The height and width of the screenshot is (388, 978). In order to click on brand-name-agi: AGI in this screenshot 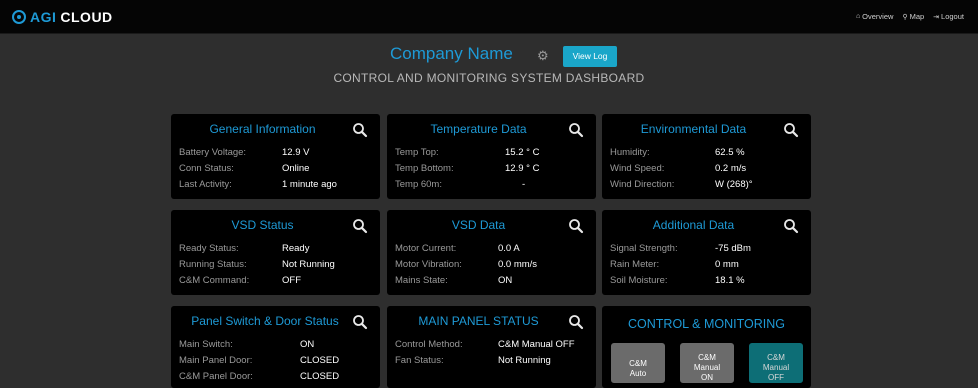, I will do `click(43, 17)`.